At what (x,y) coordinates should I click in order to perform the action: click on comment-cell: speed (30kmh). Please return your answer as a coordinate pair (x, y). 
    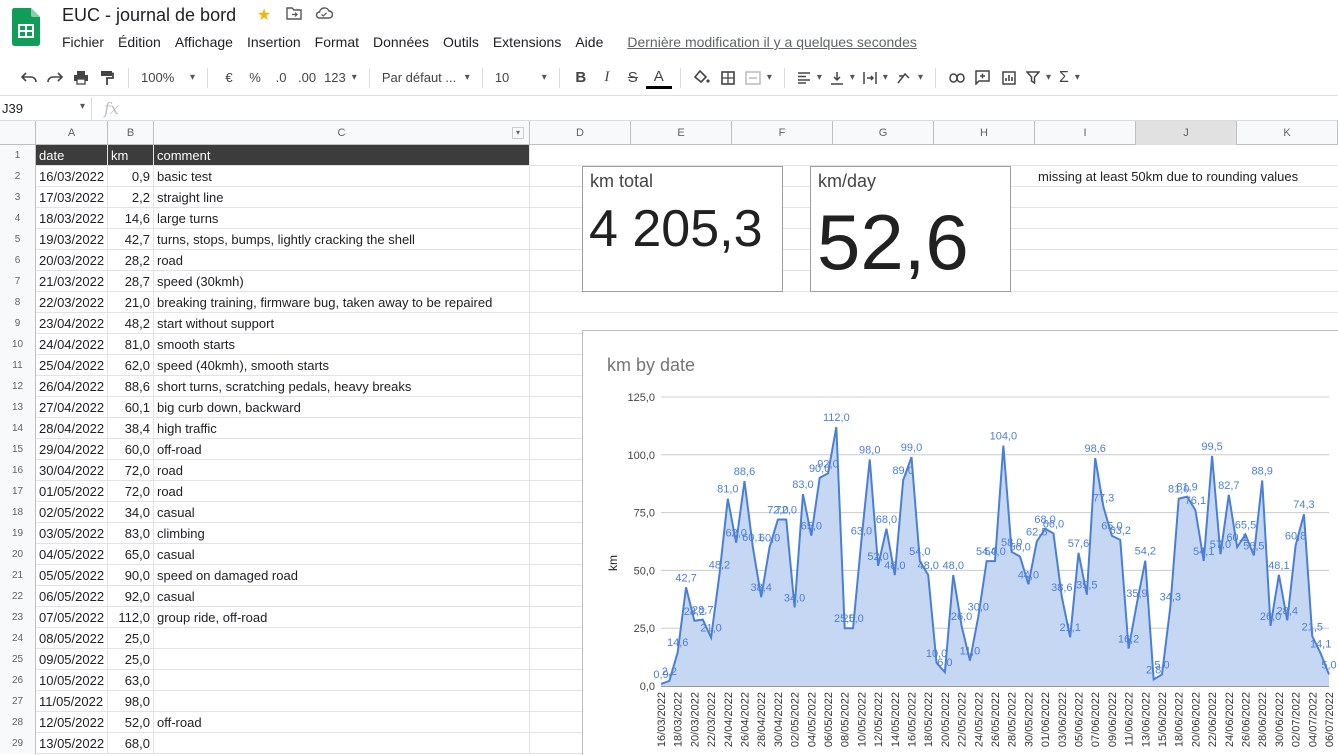
    Looking at the image, I should click on (342, 281).